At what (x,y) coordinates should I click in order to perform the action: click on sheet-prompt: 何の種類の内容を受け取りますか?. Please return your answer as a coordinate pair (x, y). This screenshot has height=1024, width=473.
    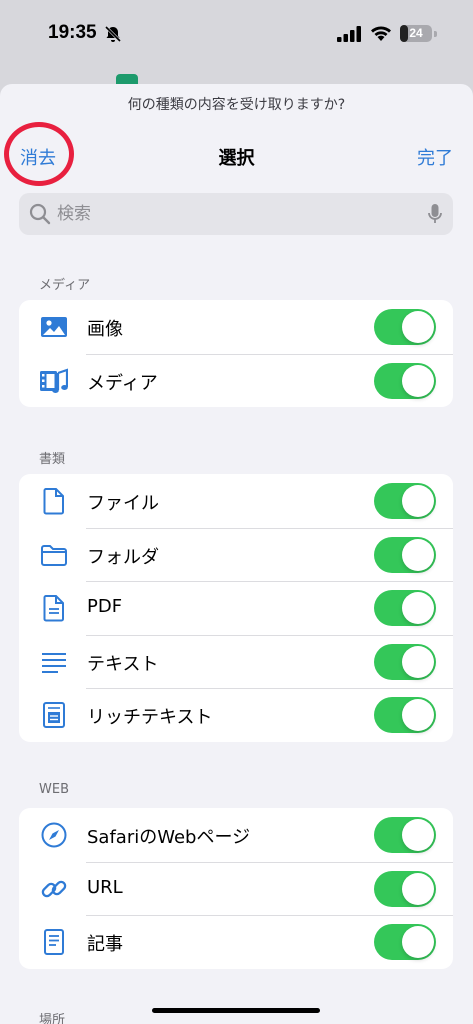
    Looking at the image, I should click on (236, 105).